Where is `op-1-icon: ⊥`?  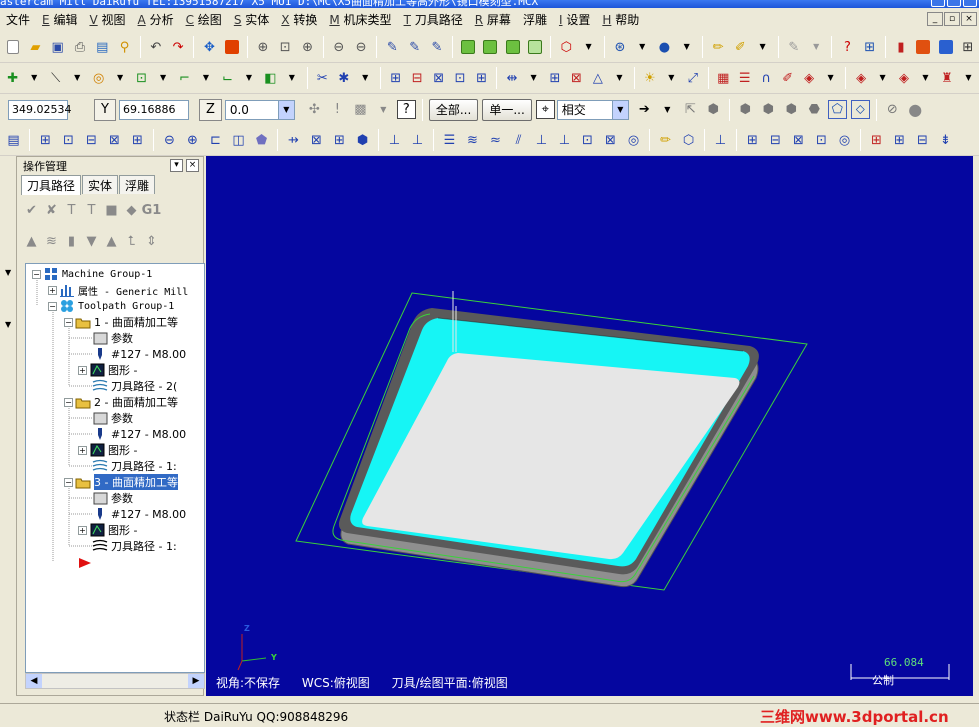
op-1-icon: ⊥ is located at coordinates (394, 140).